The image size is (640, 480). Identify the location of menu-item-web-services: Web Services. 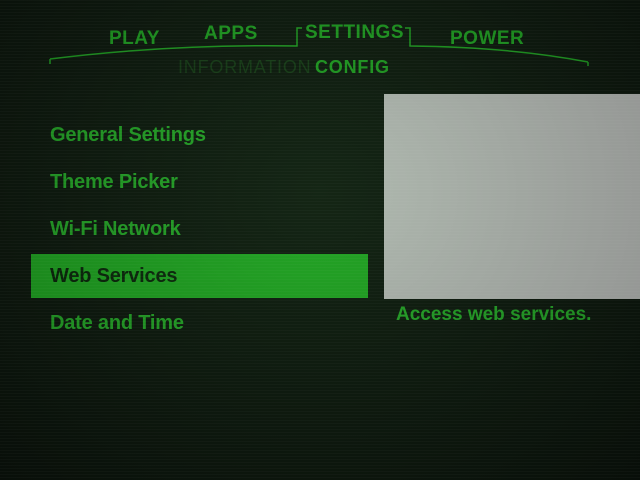
(114, 276).